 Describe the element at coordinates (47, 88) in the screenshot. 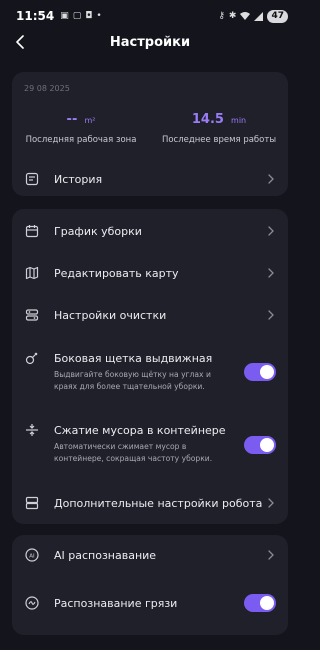

I see `summary-date: 29 08 2025` at that location.